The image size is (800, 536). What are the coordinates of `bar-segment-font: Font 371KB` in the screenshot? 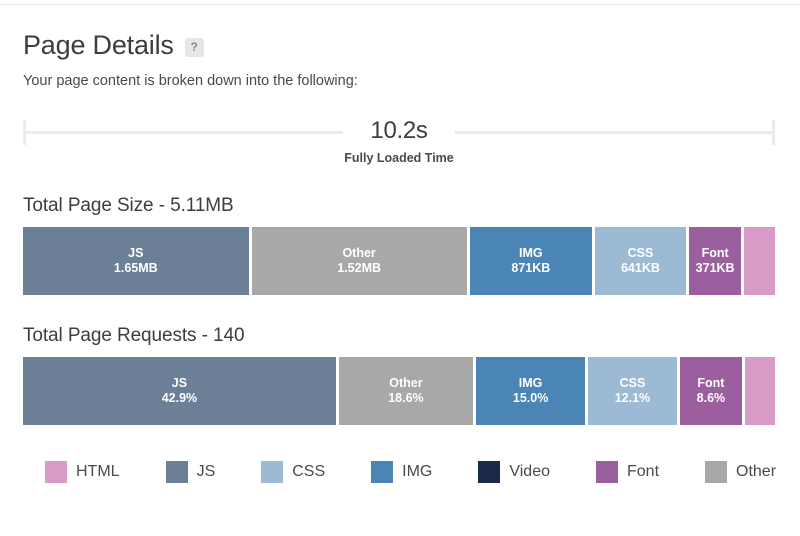 It's located at (715, 261).